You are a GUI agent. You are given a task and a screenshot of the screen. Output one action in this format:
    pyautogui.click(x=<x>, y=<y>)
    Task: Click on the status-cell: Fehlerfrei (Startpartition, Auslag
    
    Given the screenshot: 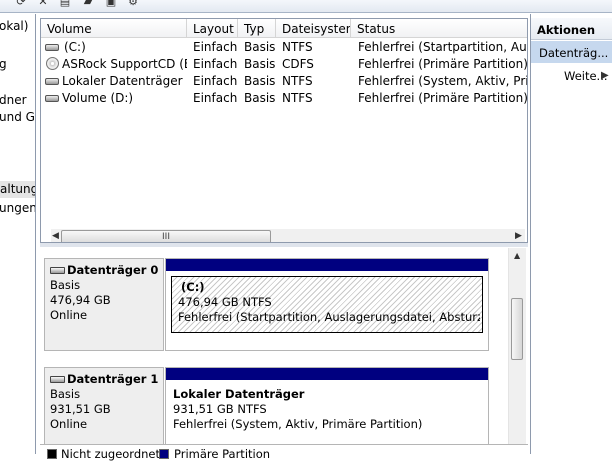 What is the action you would take?
    pyautogui.click(x=442, y=47)
    